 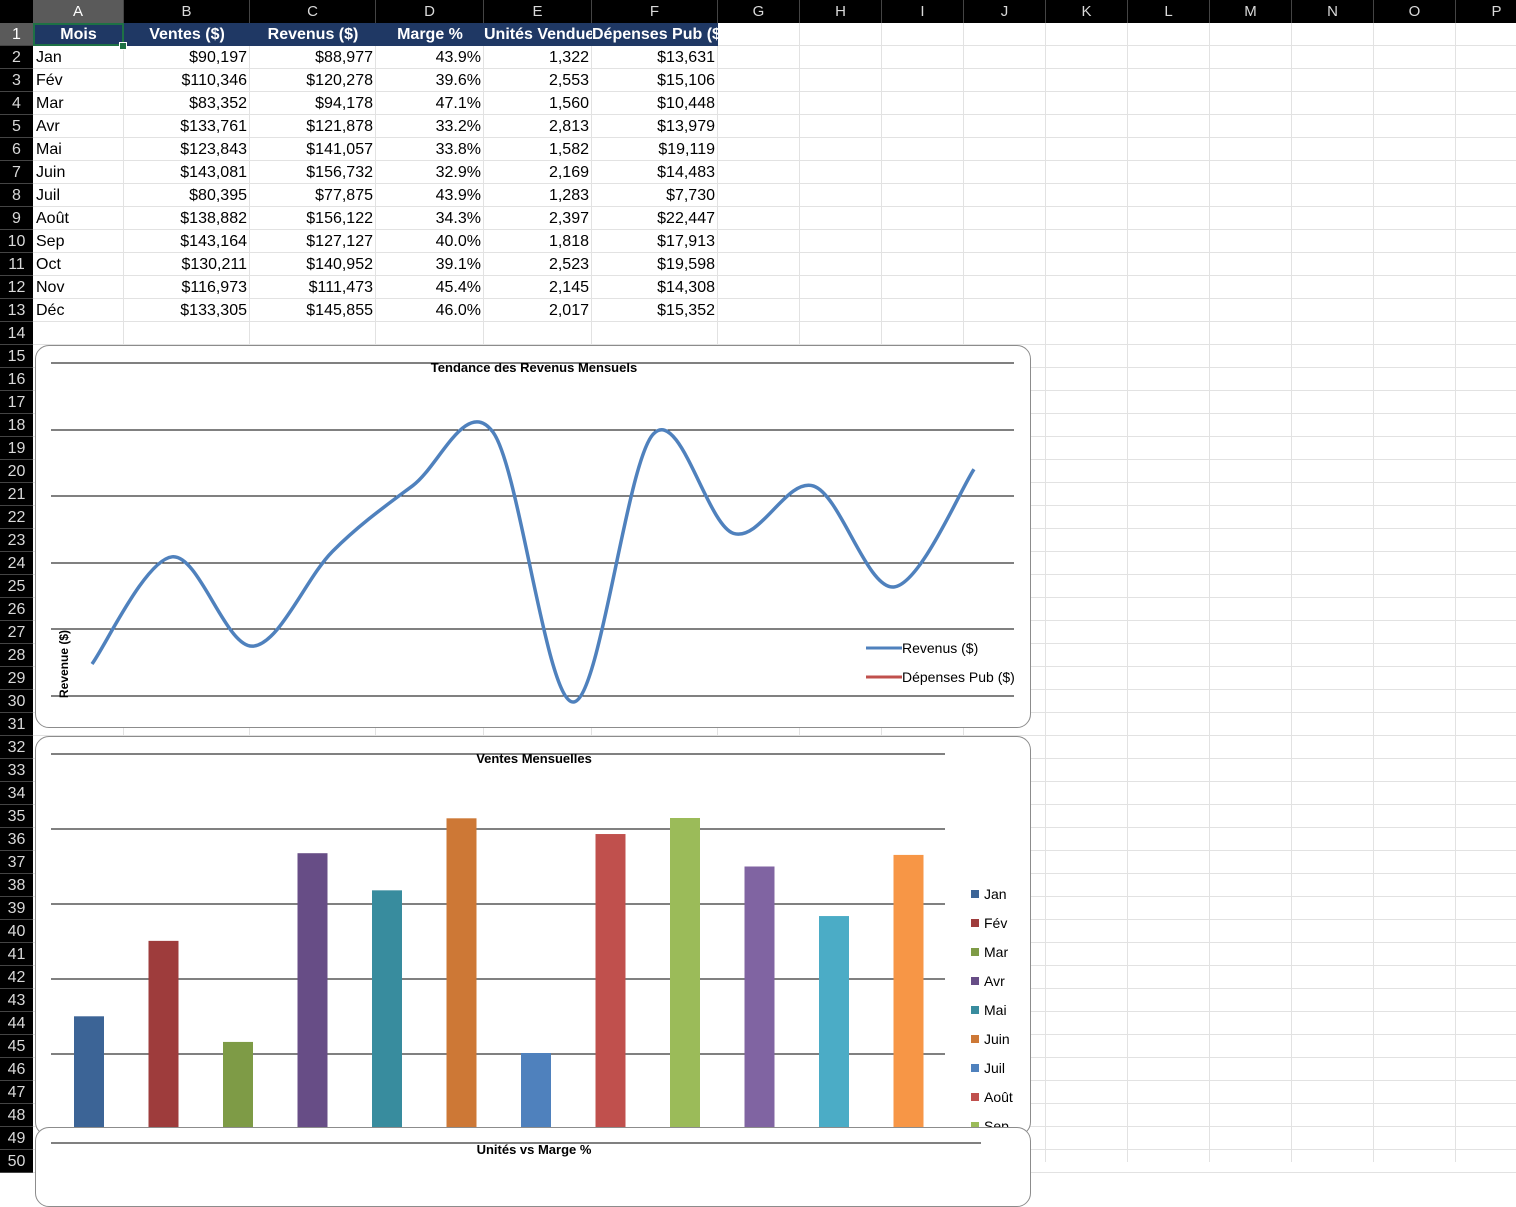 I want to click on row-header-39: 39, so click(x=16, y=908).